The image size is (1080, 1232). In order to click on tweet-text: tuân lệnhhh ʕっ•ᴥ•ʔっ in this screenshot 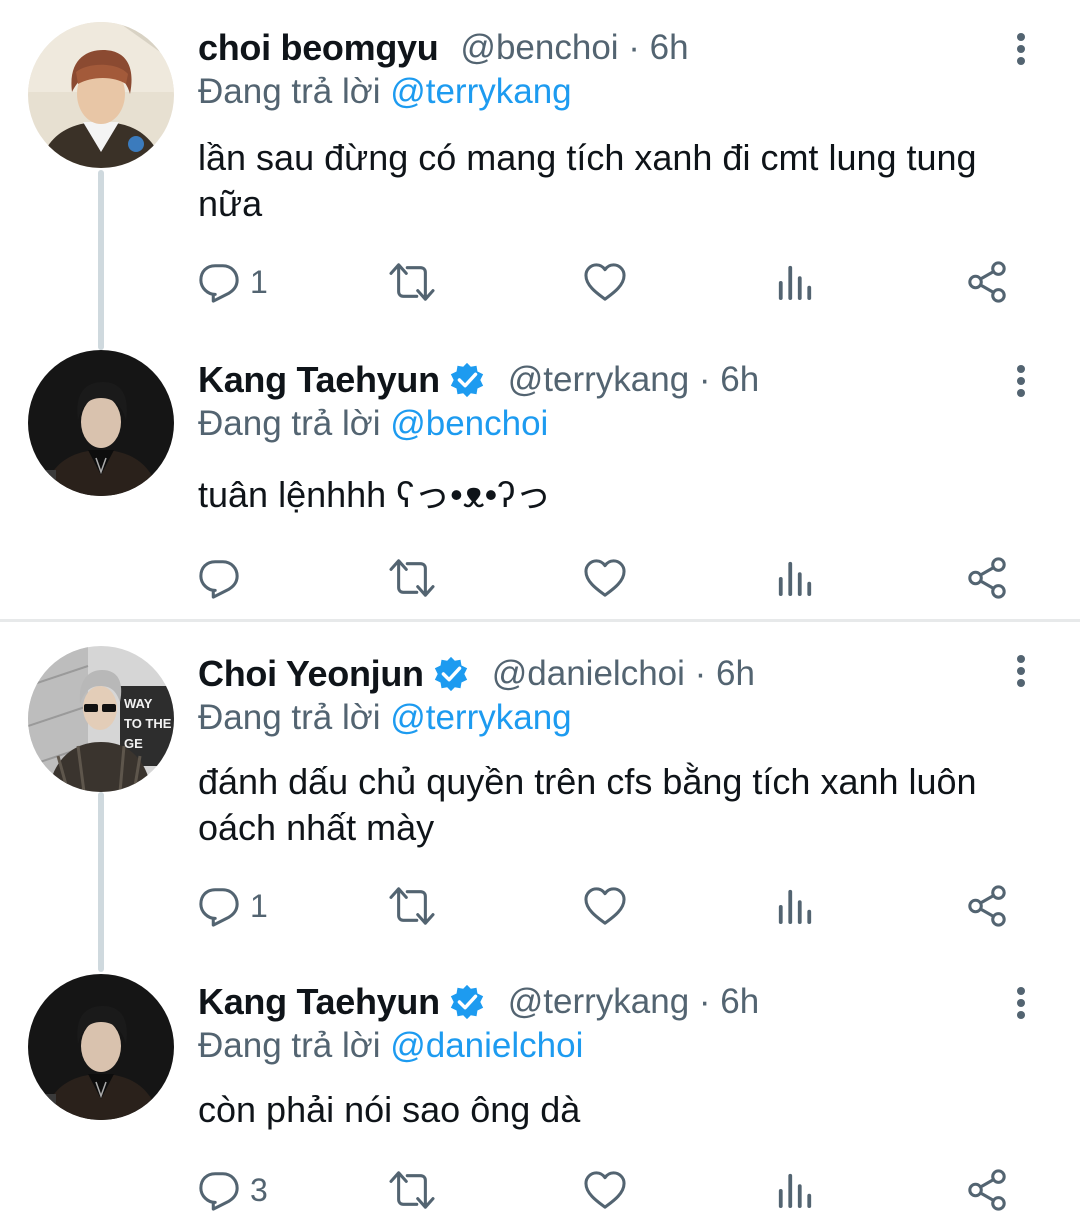, I will do `click(375, 494)`.